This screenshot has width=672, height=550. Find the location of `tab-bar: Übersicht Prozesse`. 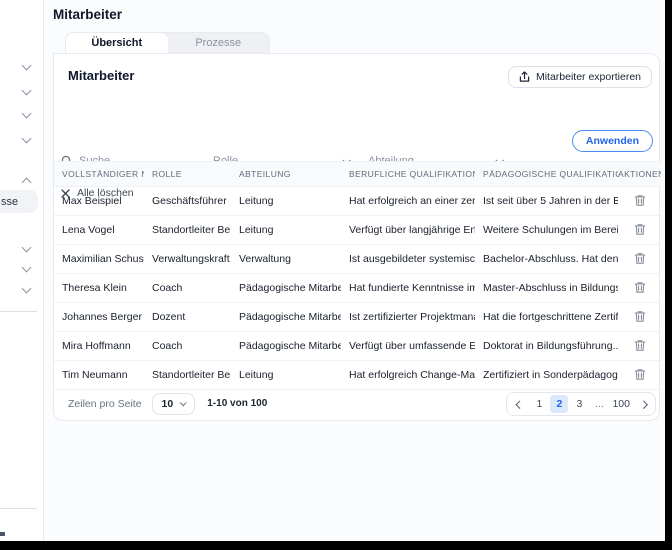

tab-bar: Übersicht Prozesse is located at coordinates (167, 42).